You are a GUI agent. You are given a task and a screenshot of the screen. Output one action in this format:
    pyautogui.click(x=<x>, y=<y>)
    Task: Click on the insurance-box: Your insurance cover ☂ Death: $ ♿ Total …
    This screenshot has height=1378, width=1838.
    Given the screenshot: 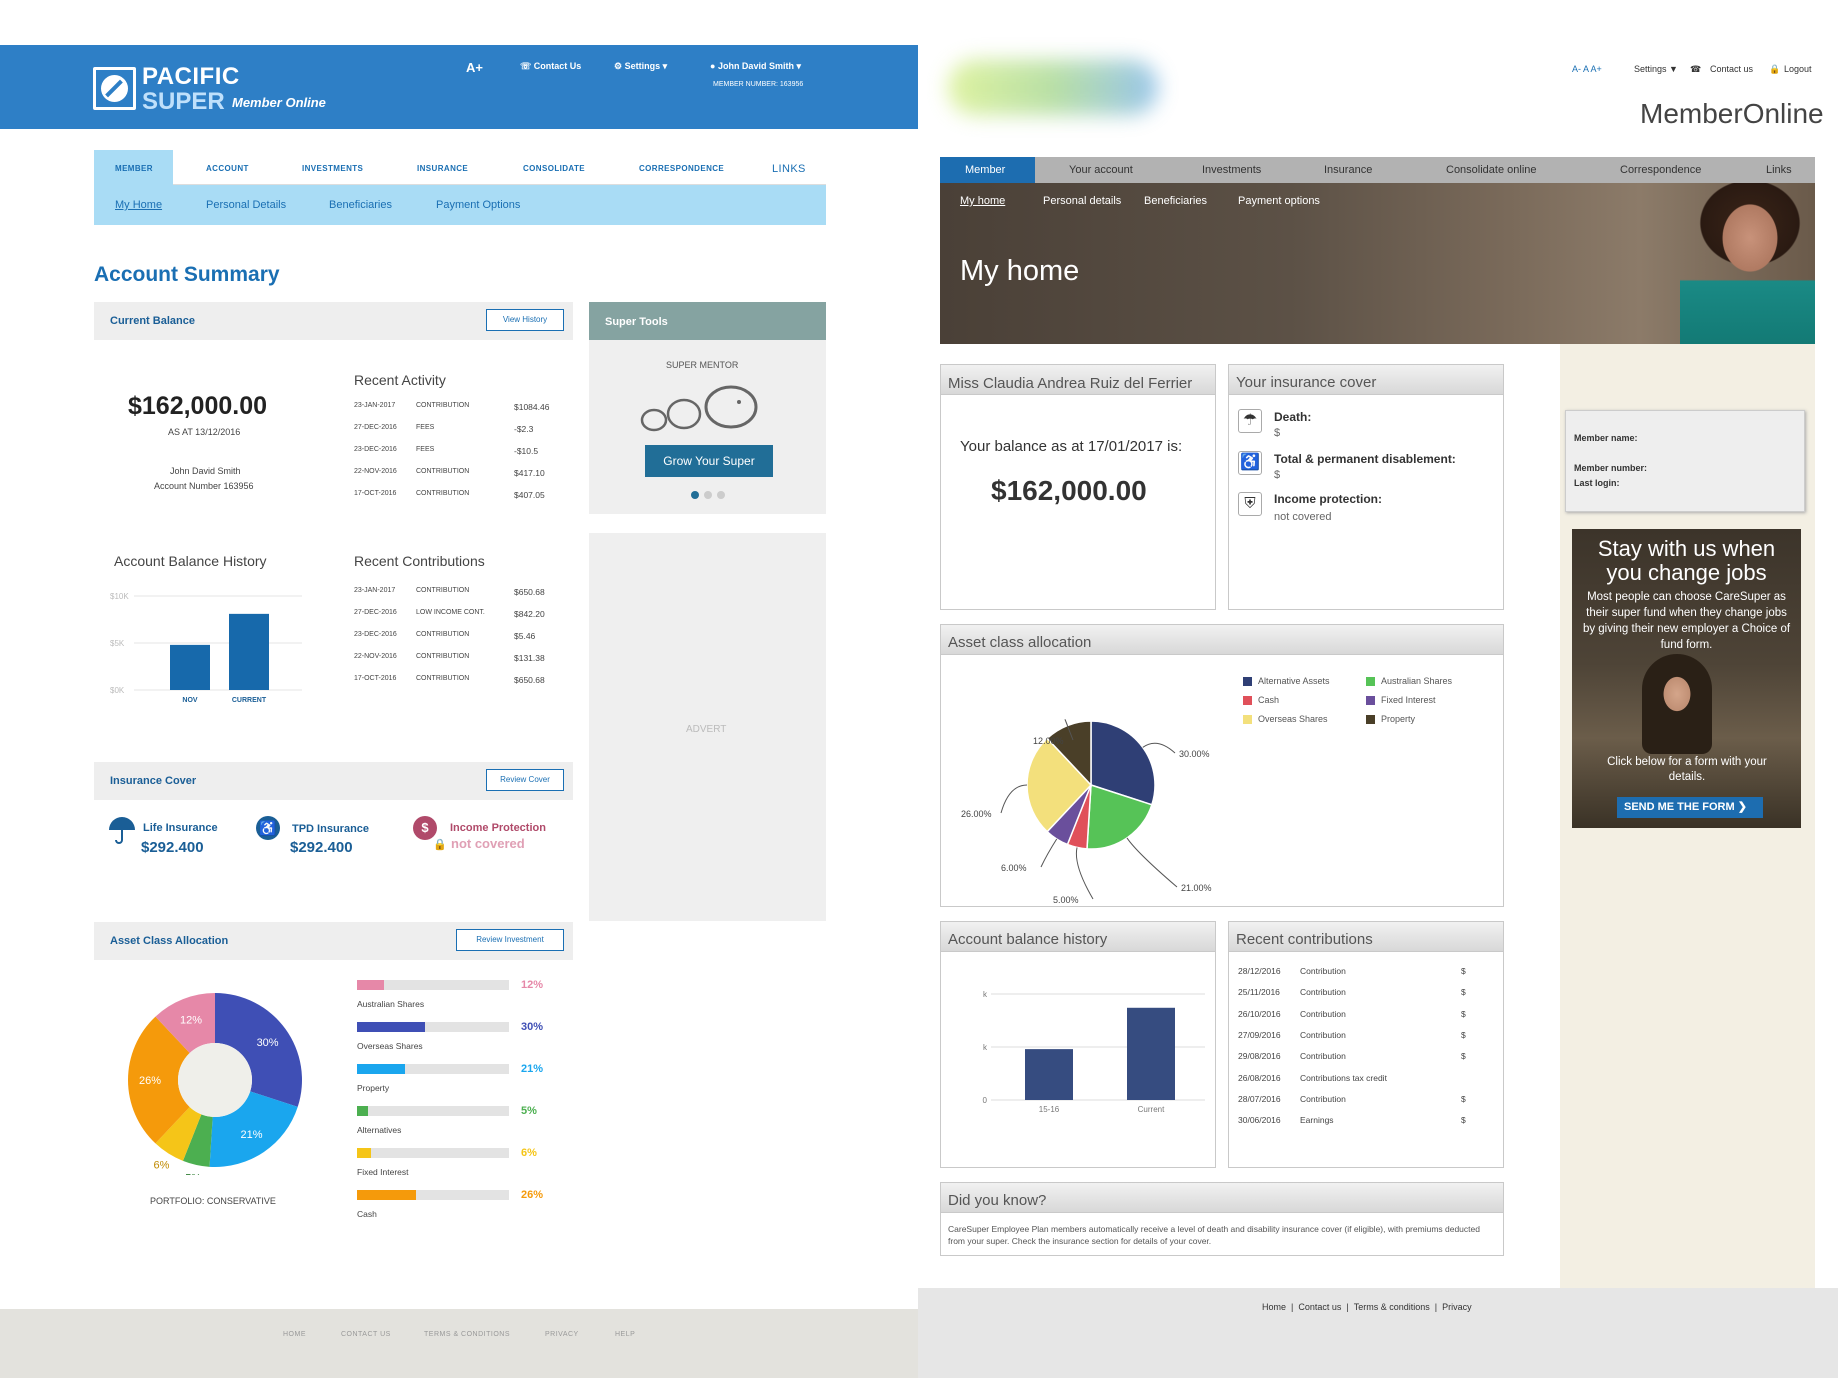 What is the action you would take?
    pyautogui.click(x=1366, y=487)
    